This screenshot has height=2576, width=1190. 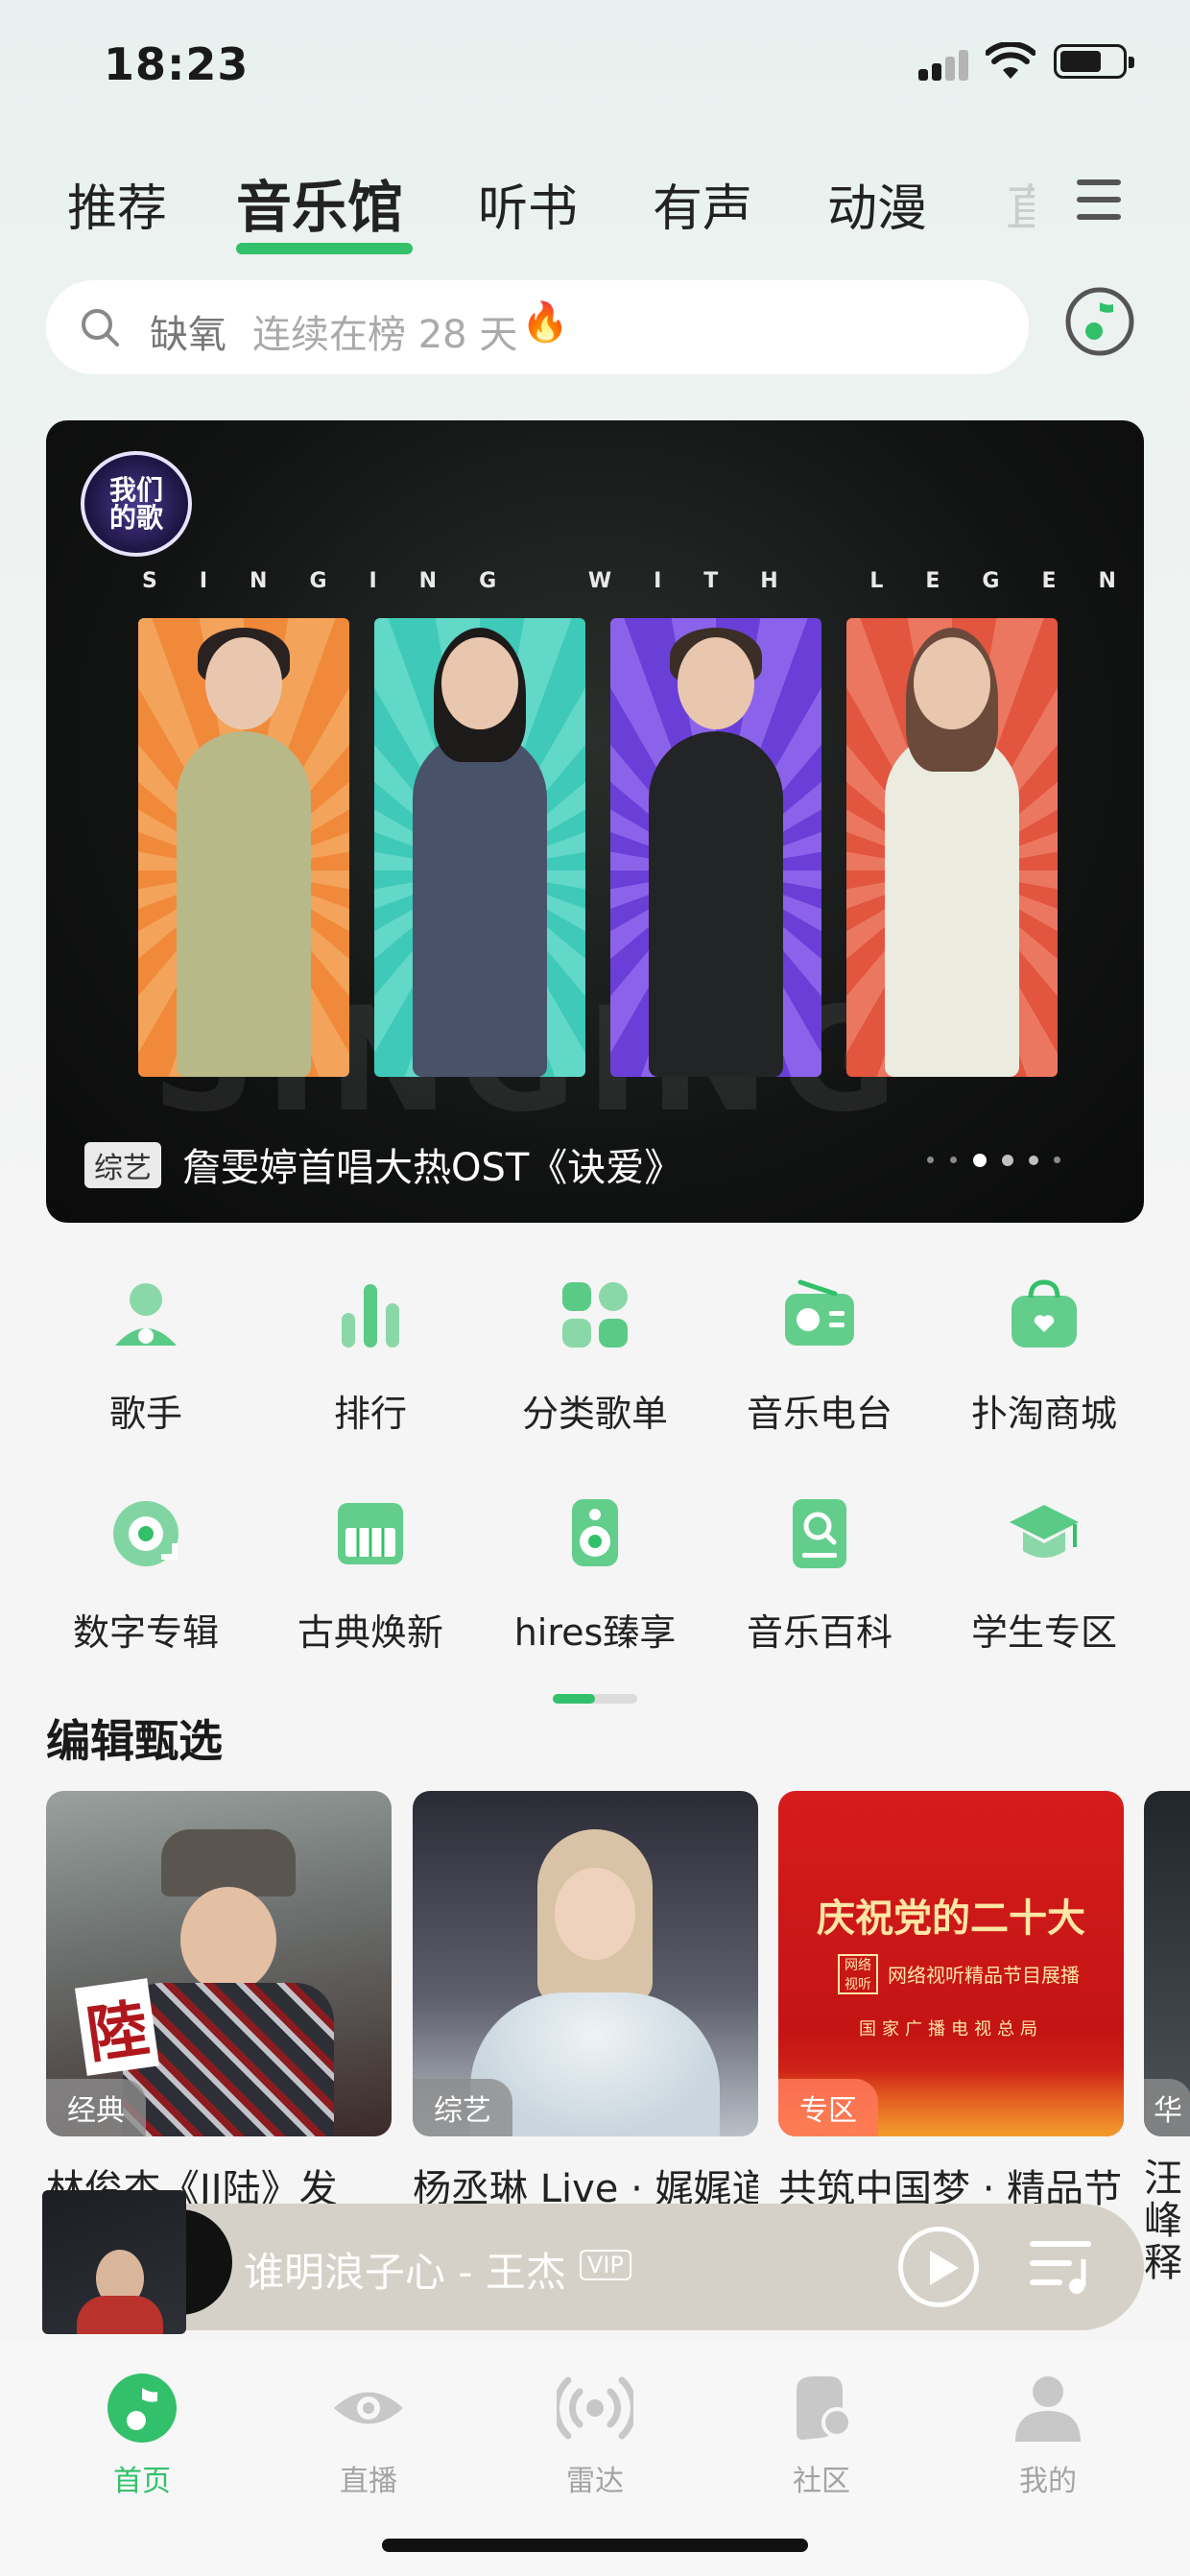 I want to click on active-tab-indicator, so click(x=324, y=248).